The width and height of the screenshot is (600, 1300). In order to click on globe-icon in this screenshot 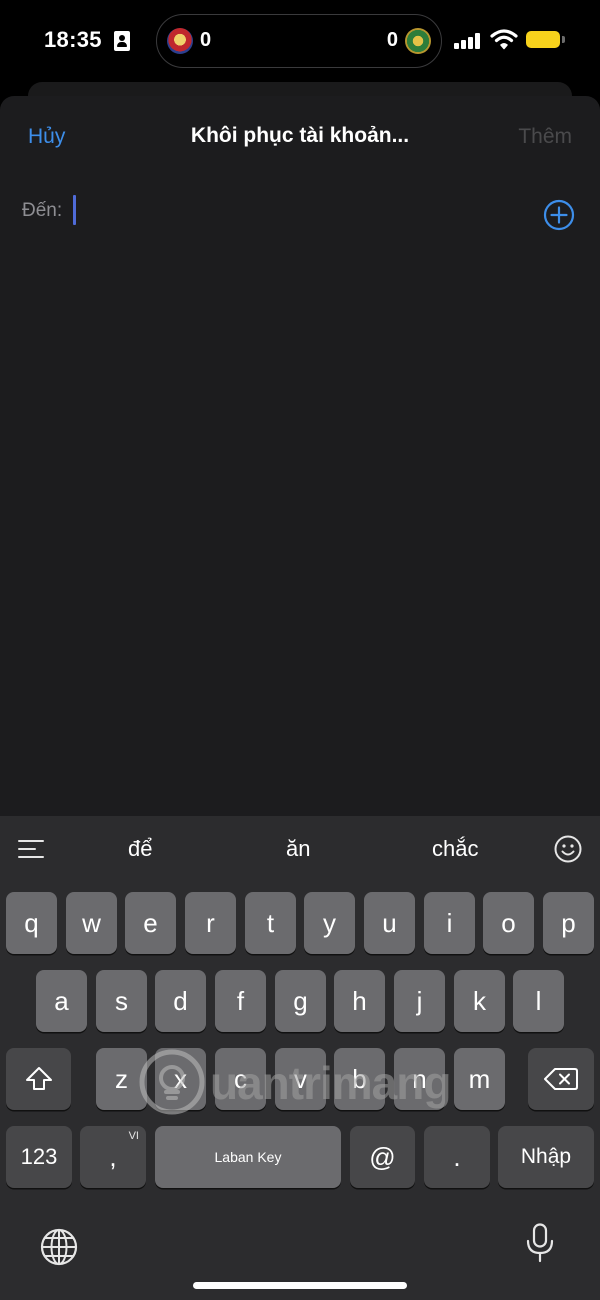, I will do `click(59, 1247)`.